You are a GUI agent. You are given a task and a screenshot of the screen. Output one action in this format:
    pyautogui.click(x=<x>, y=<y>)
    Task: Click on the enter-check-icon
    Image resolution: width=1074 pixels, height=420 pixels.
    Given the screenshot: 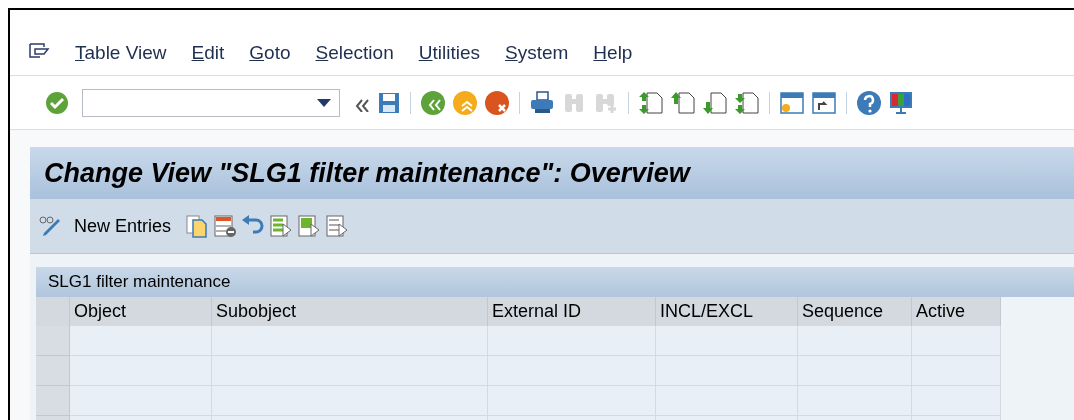 What is the action you would take?
    pyautogui.click(x=57, y=102)
    